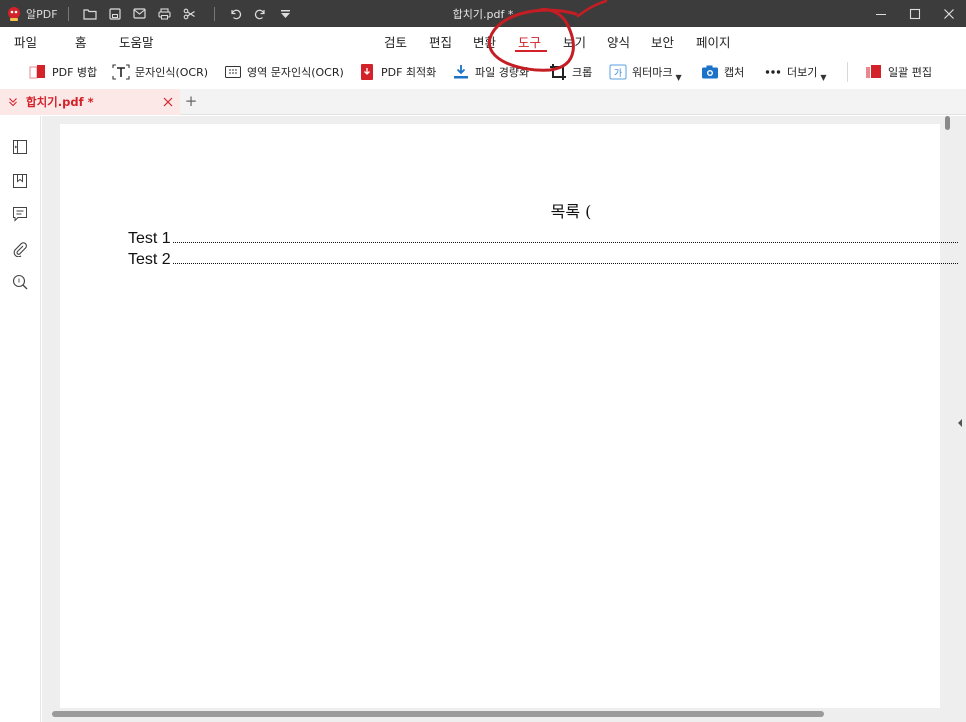  Describe the element at coordinates (531, 51) in the screenshot. I see `active-tab-indicator` at that location.